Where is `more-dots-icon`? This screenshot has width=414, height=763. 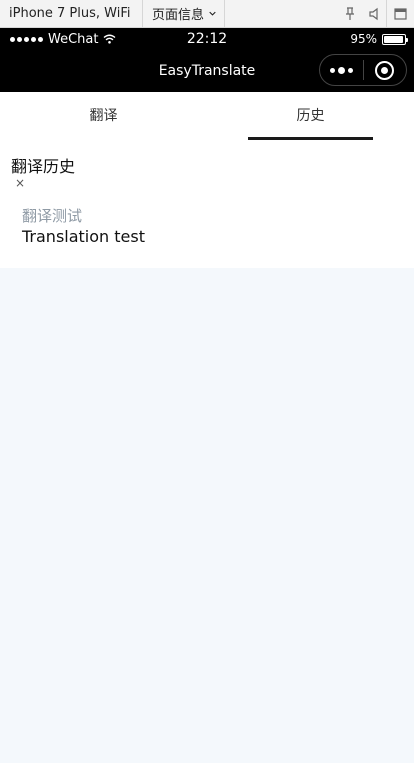 more-dots-icon is located at coordinates (341, 70).